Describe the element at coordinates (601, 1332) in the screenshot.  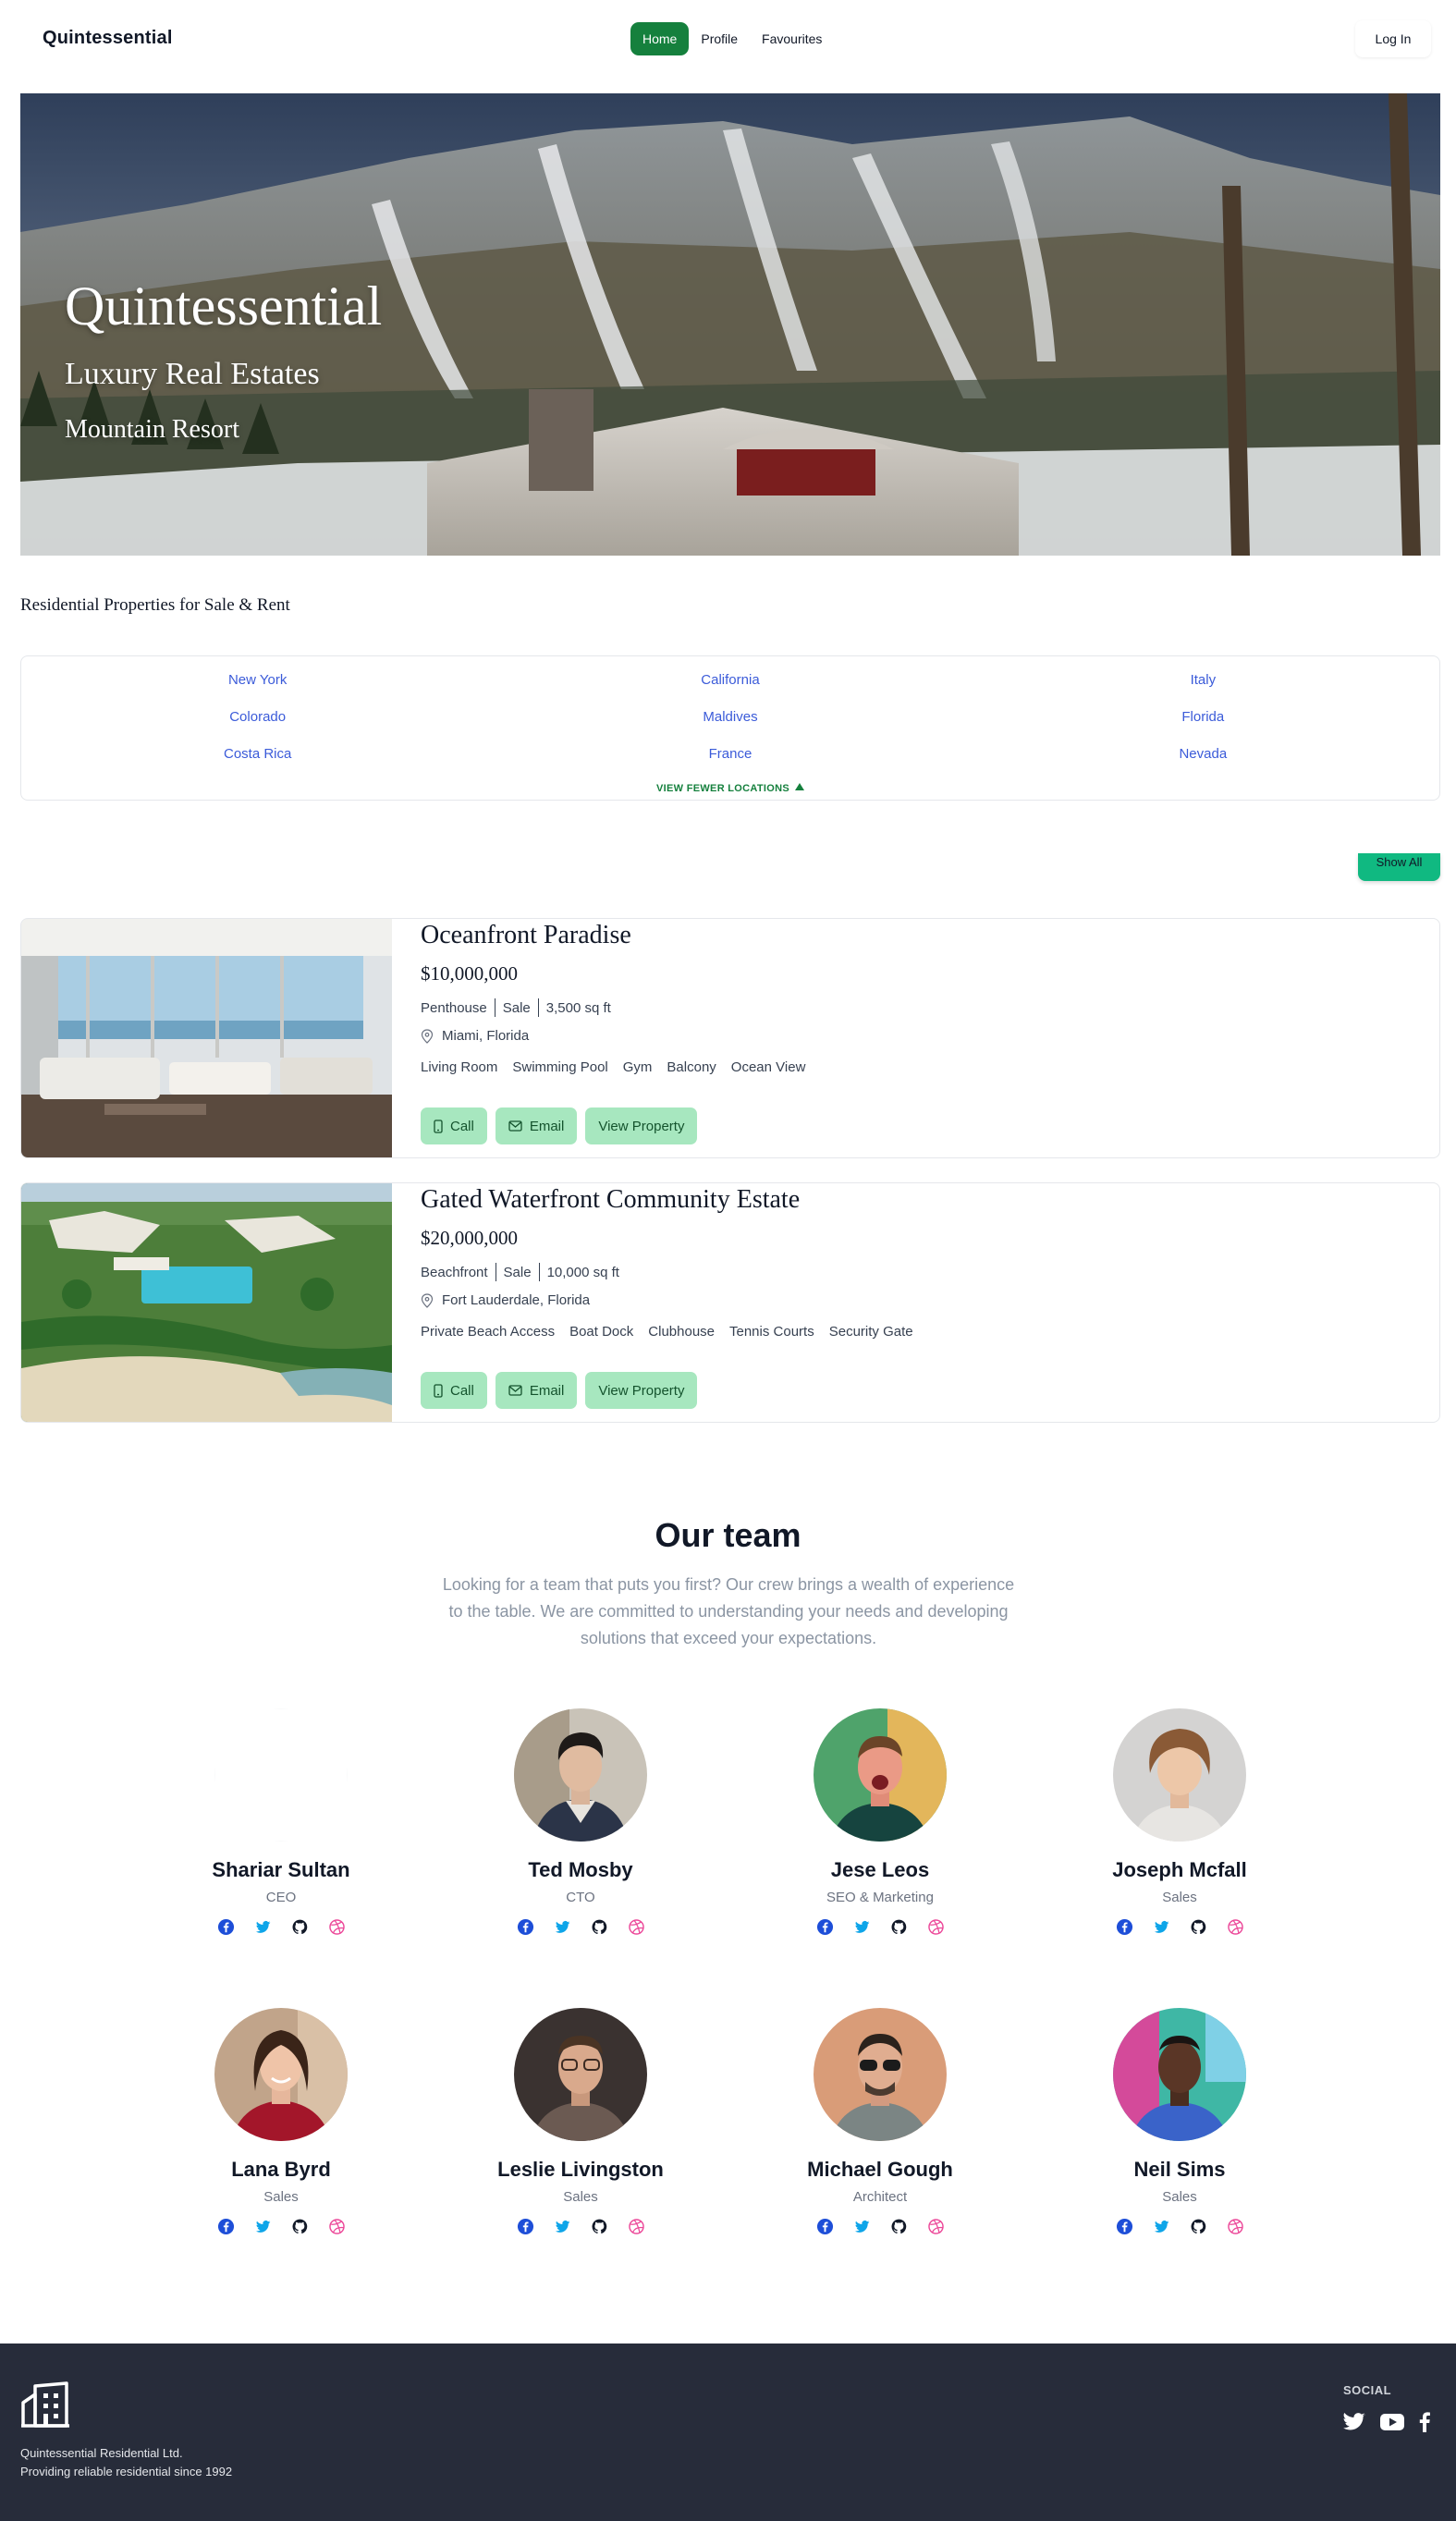
I see `feature-item: Boat Dock` at that location.